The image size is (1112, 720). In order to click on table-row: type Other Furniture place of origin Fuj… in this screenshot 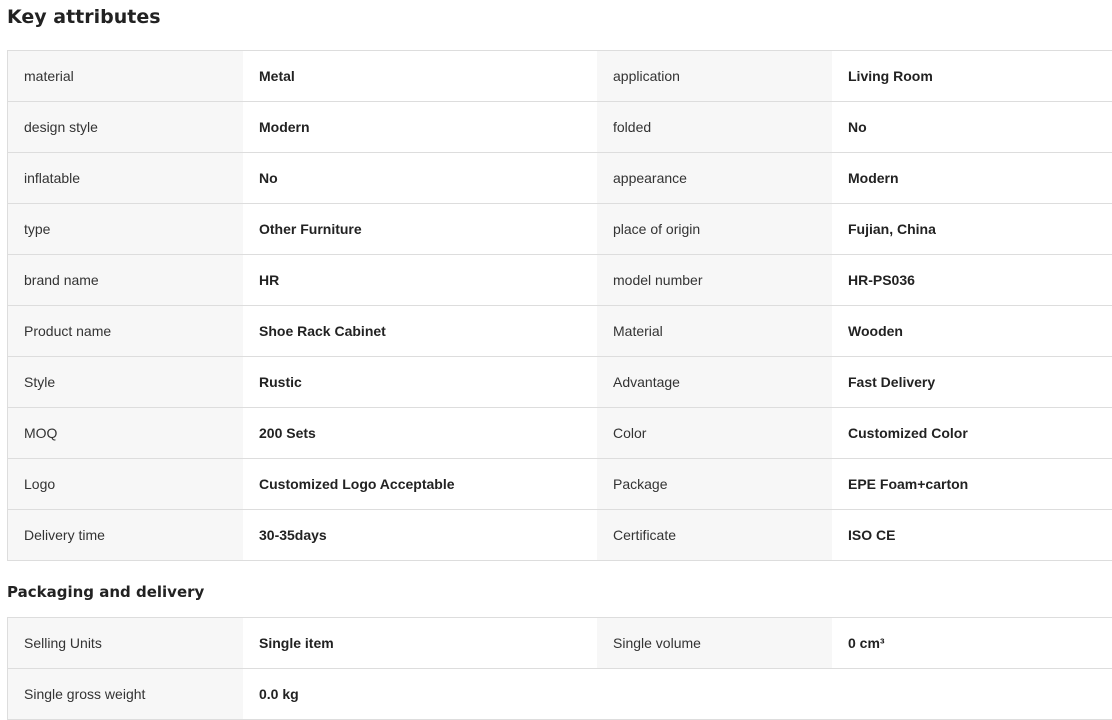, I will do `click(560, 229)`.